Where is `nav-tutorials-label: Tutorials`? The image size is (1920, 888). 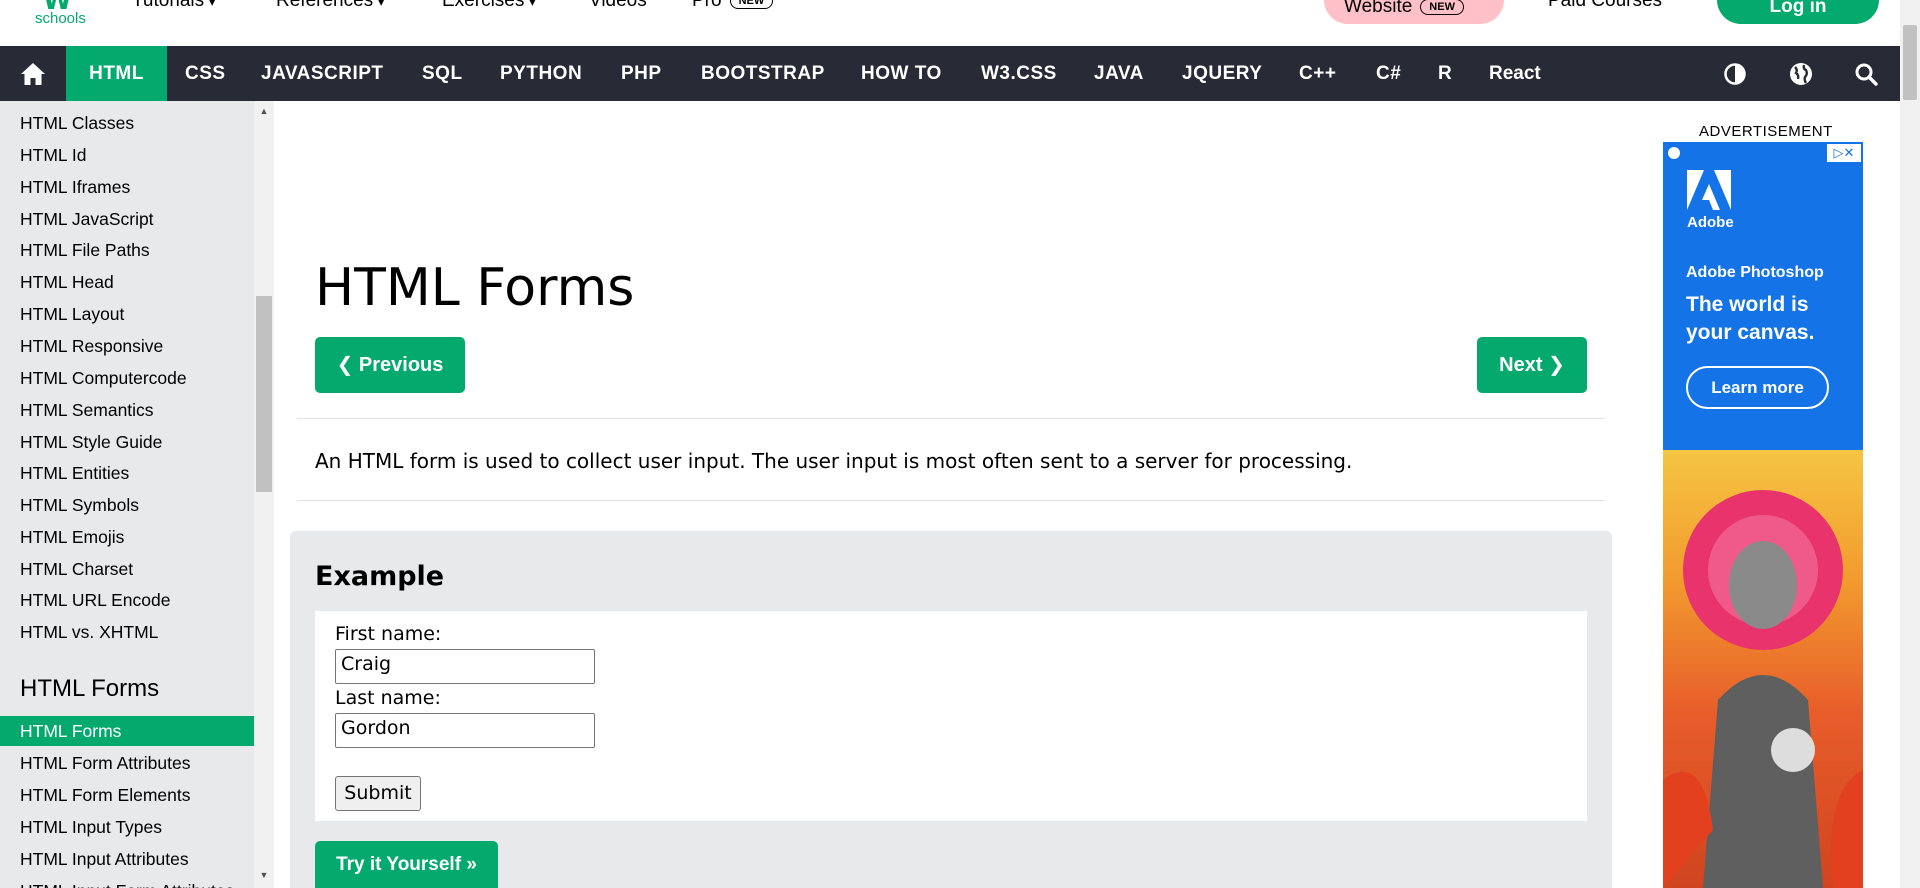
nav-tutorials-label: Tutorials is located at coordinates (168, 5).